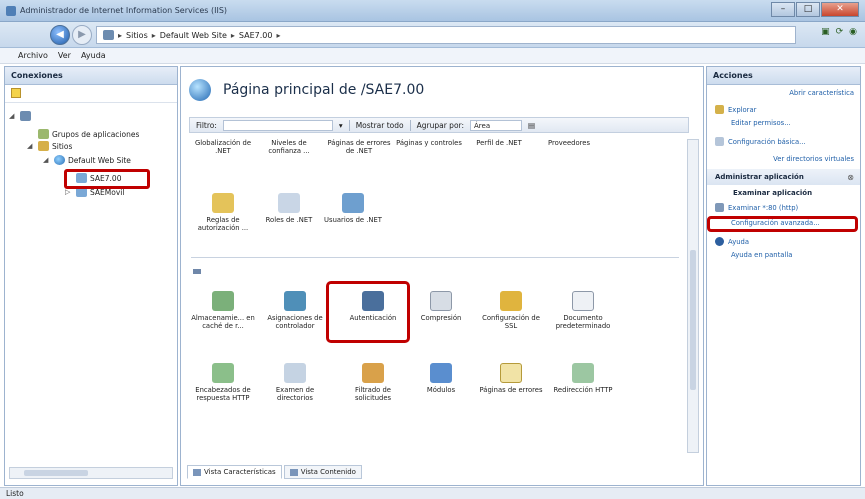 The width and height of the screenshot is (865, 499). Describe the element at coordinates (289, 203) in the screenshot. I see `roles-icon` at that location.